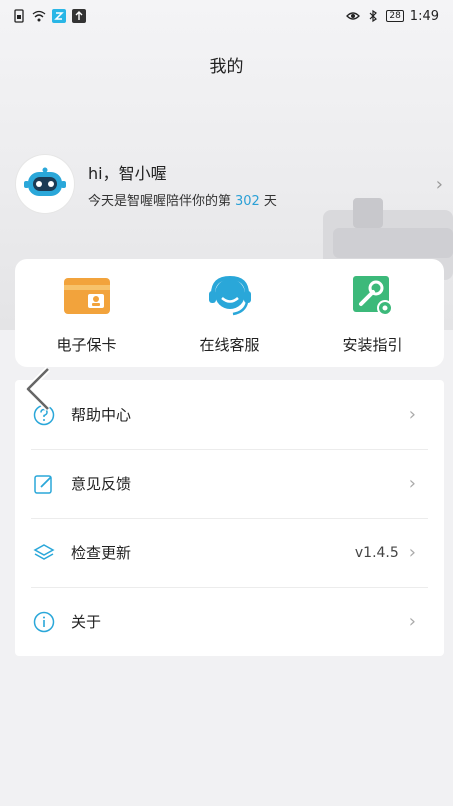  Describe the element at coordinates (127, 173) in the screenshot. I see `greeting: hi，智小喔` at that location.